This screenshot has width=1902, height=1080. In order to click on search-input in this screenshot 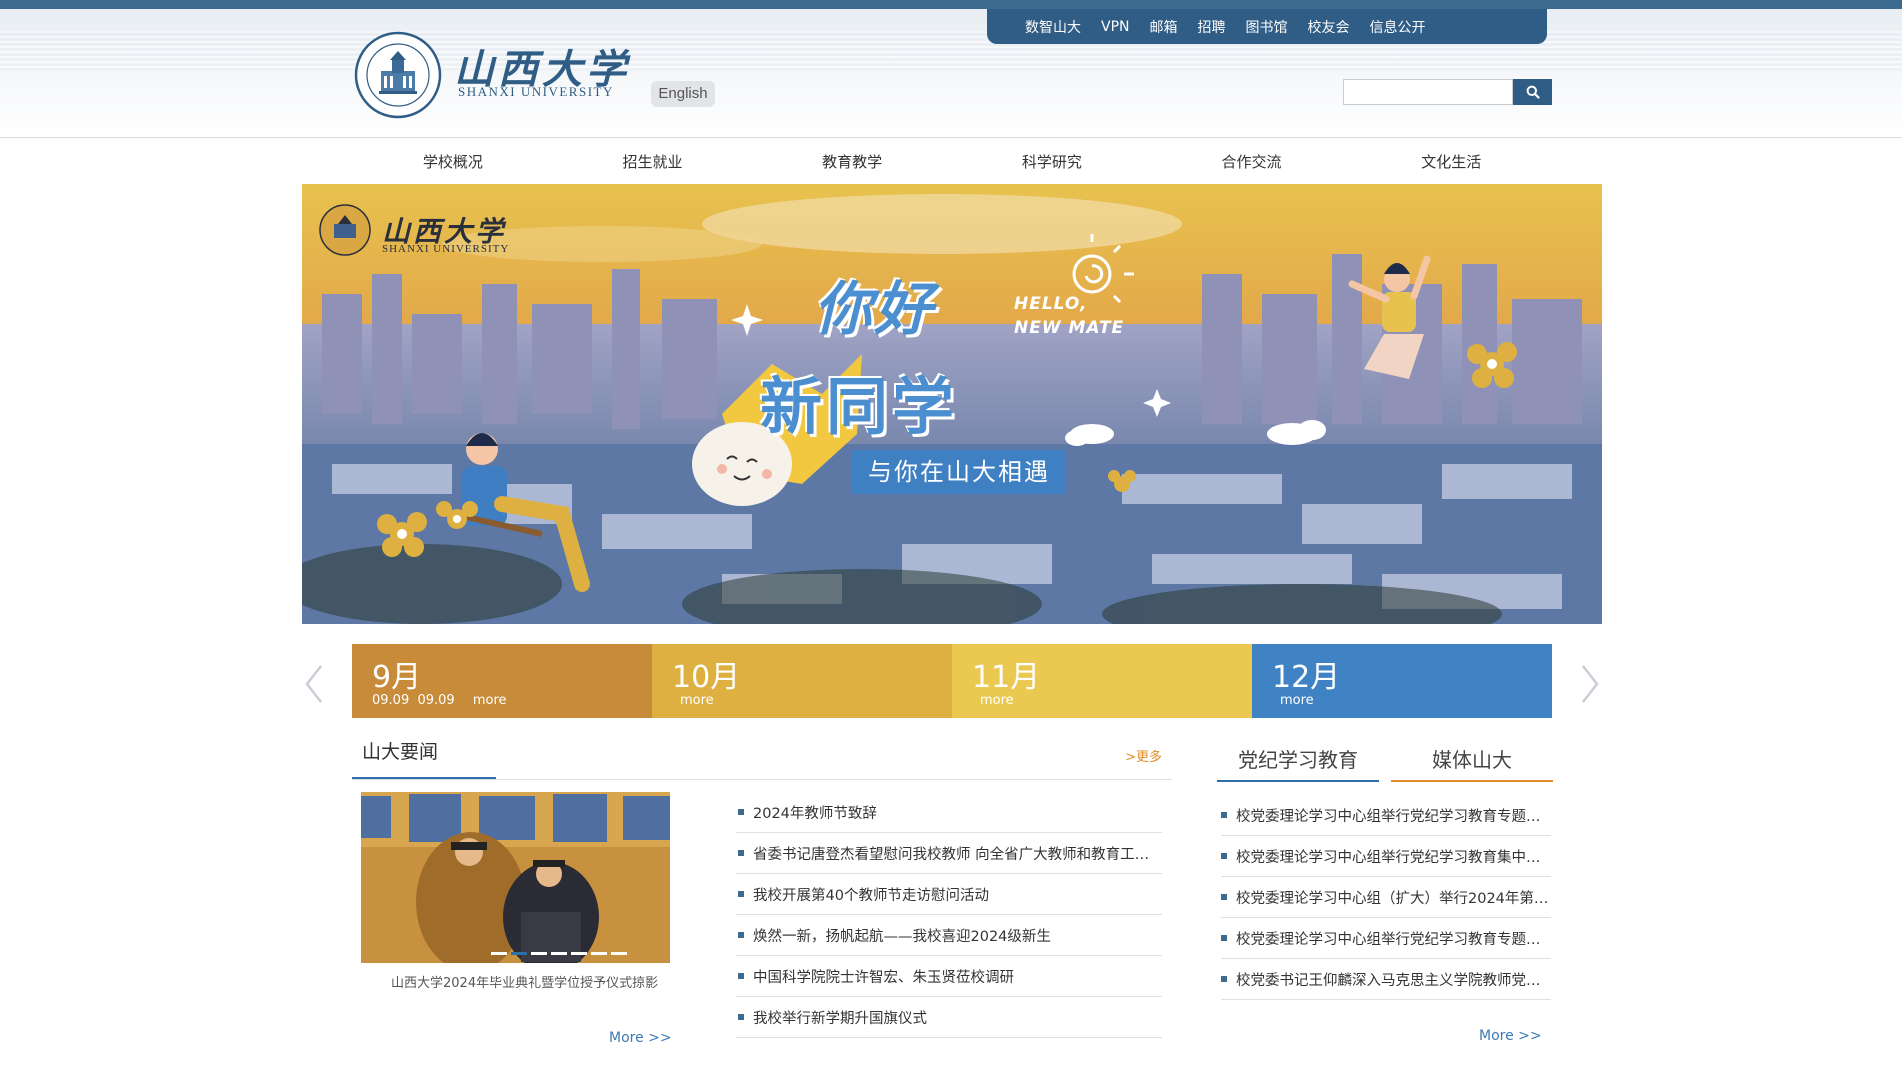, I will do `click(1428, 92)`.